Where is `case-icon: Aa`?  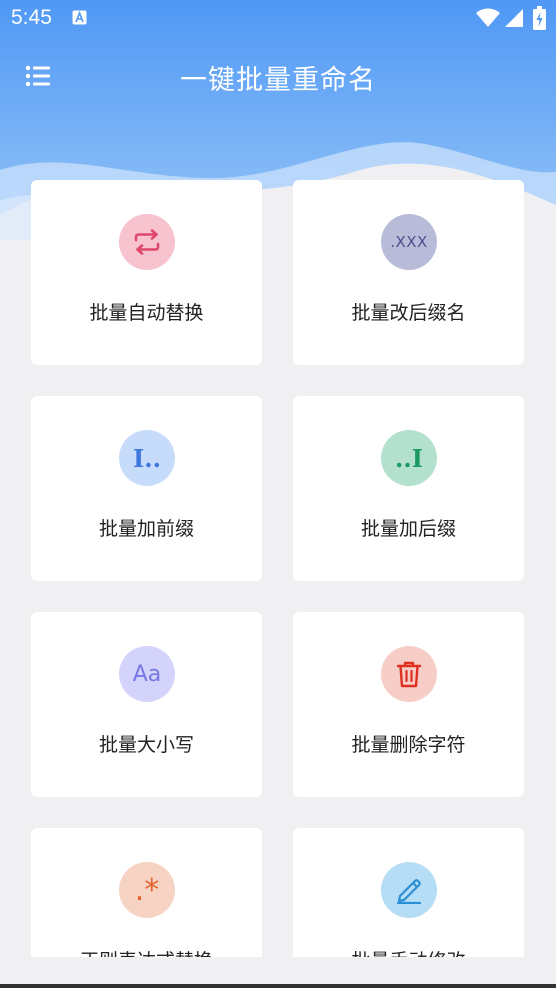 case-icon: Aa is located at coordinates (147, 674).